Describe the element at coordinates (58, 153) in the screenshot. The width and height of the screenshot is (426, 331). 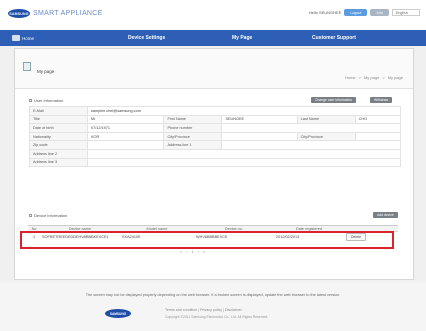
I see `address-line2-label: Address line 2` at that location.